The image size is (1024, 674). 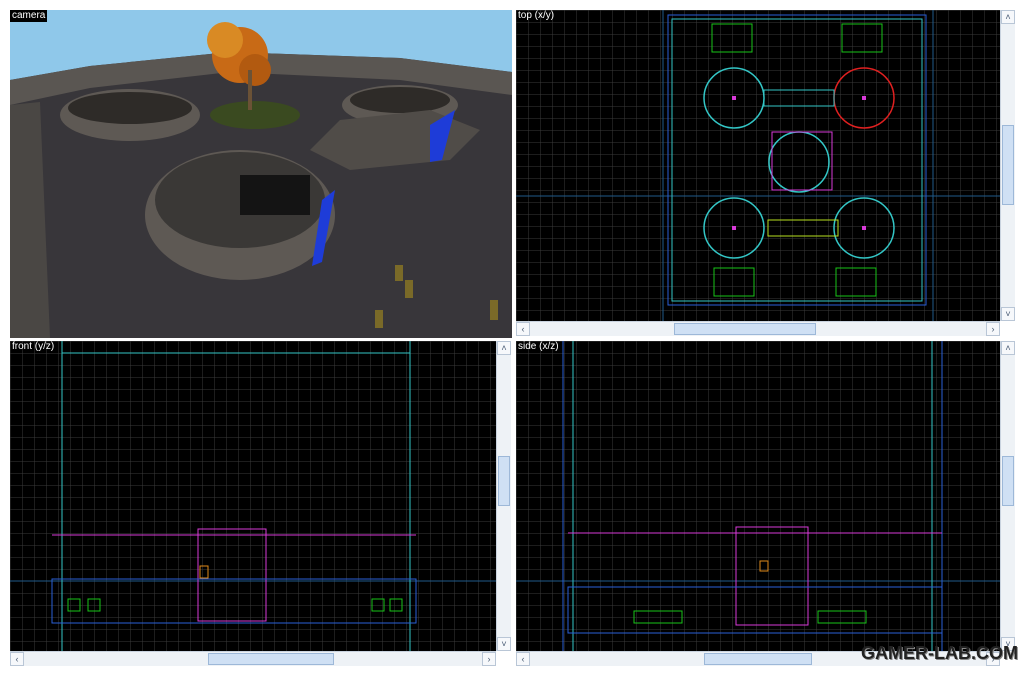 What do you see at coordinates (538, 346) in the screenshot?
I see `side-label: side (x/z)` at bounding box center [538, 346].